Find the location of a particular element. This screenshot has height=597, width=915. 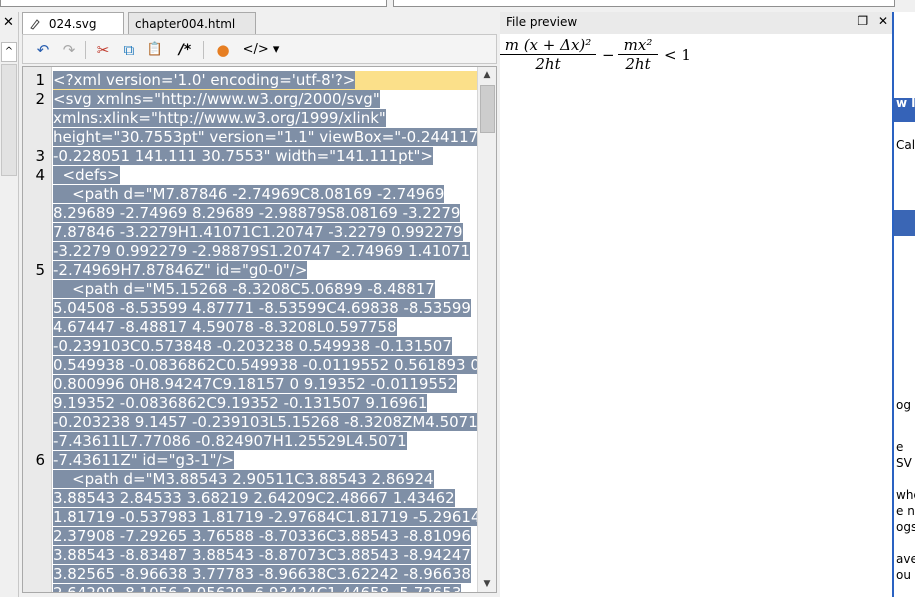

close-icon: ✕ is located at coordinates (883, 21).